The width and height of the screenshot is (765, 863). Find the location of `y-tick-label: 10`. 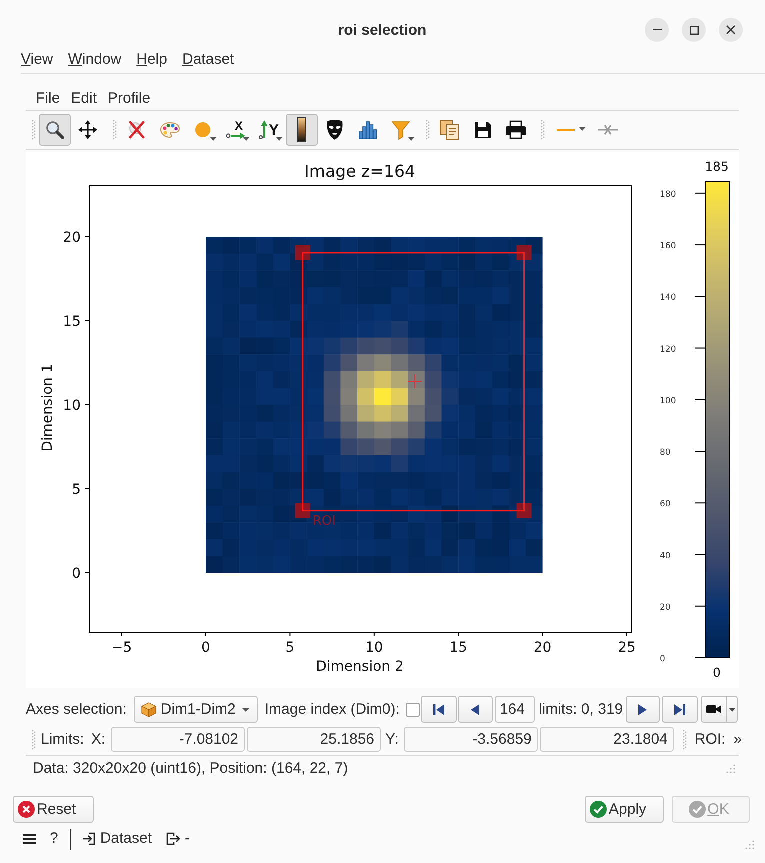

y-tick-label: 10 is located at coordinates (72, 406).